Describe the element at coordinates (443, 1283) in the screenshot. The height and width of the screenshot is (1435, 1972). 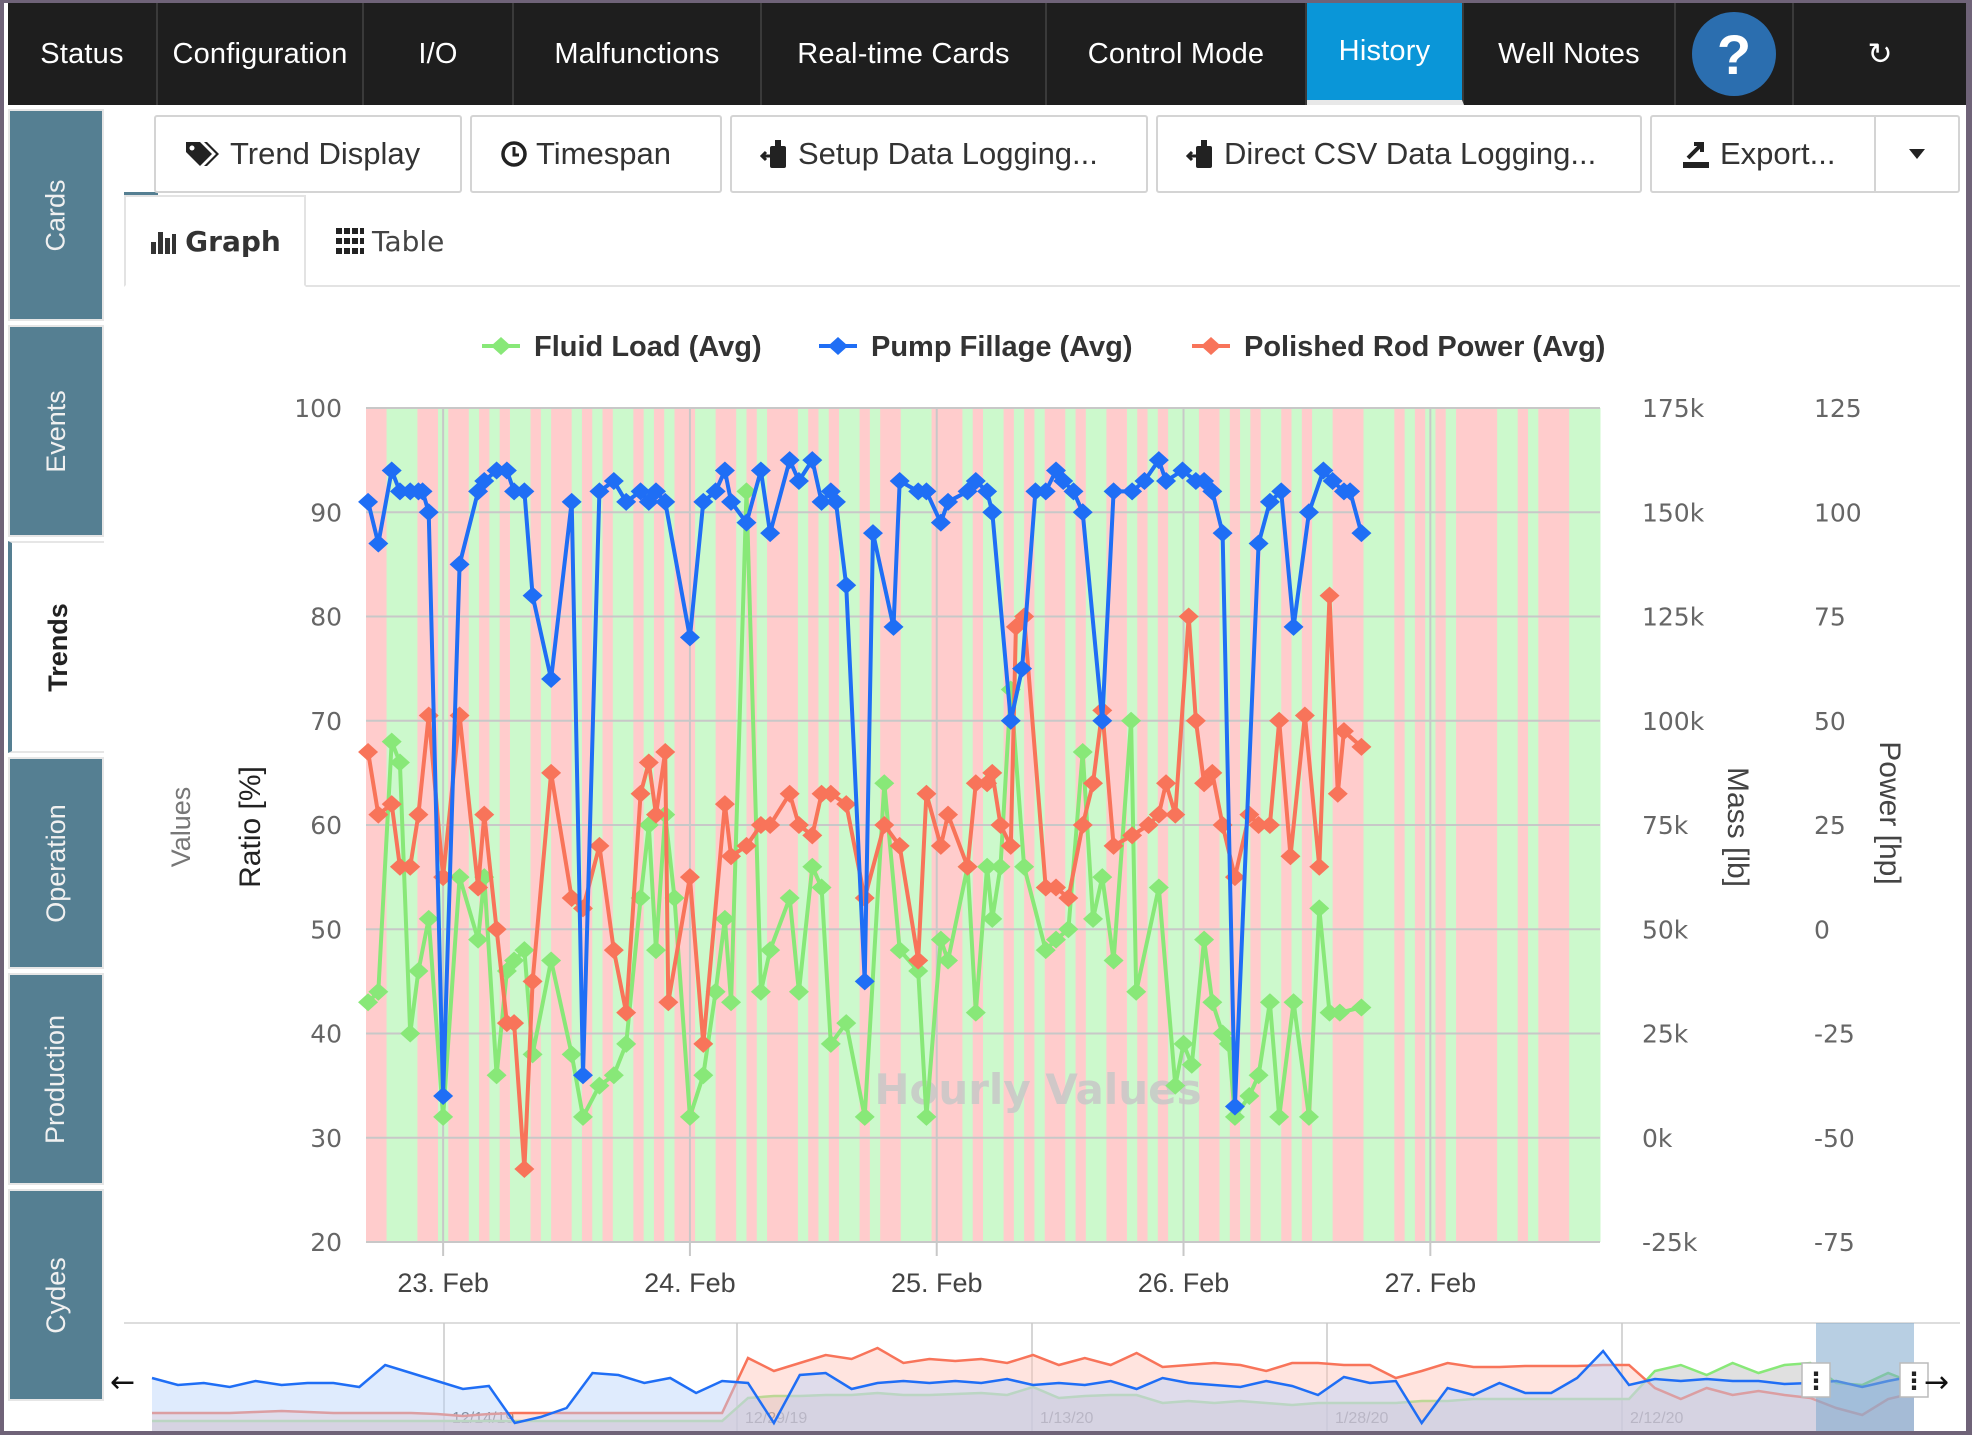
I see `x-tick-label: 23. Feb` at that location.